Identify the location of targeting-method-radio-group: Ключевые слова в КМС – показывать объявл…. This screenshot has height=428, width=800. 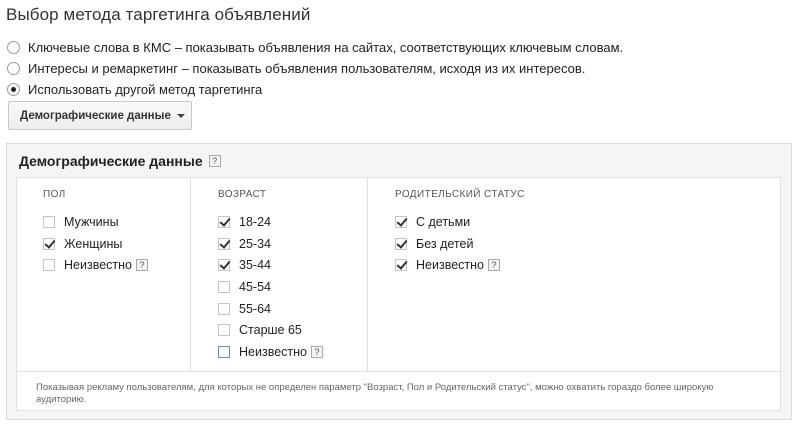
(315, 68).